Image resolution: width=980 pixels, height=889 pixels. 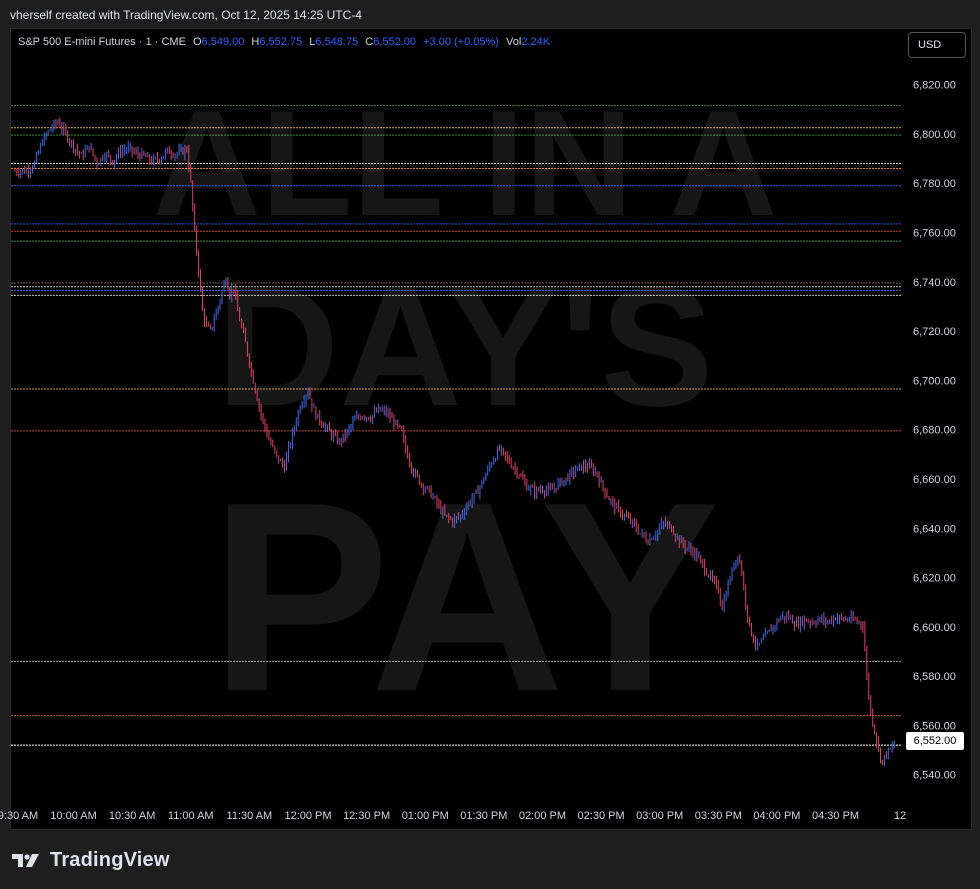 What do you see at coordinates (934, 234) in the screenshot?
I see `price-tick-label: 6,760.00` at bounding box center [934, 234].